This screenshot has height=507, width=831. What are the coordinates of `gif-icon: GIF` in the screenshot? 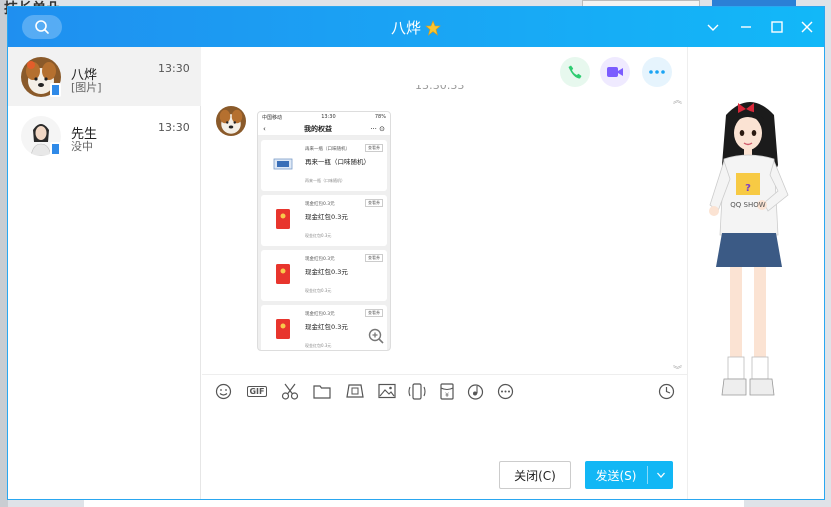 It's located at (257, 391).